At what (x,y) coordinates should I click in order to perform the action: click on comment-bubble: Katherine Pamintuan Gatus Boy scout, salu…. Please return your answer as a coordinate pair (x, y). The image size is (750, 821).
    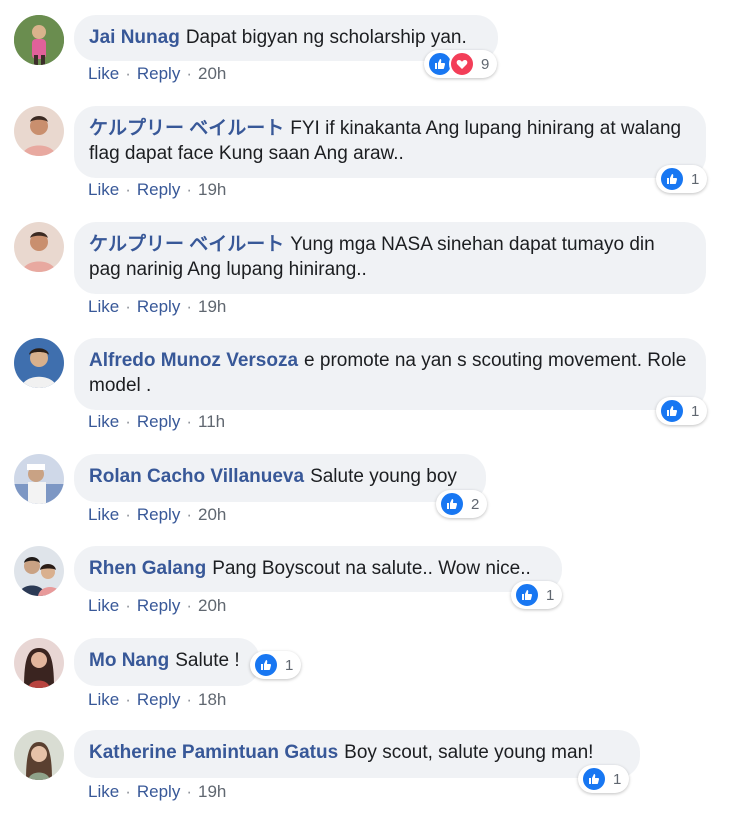
    Looking at the image, I should click on (357, 754).